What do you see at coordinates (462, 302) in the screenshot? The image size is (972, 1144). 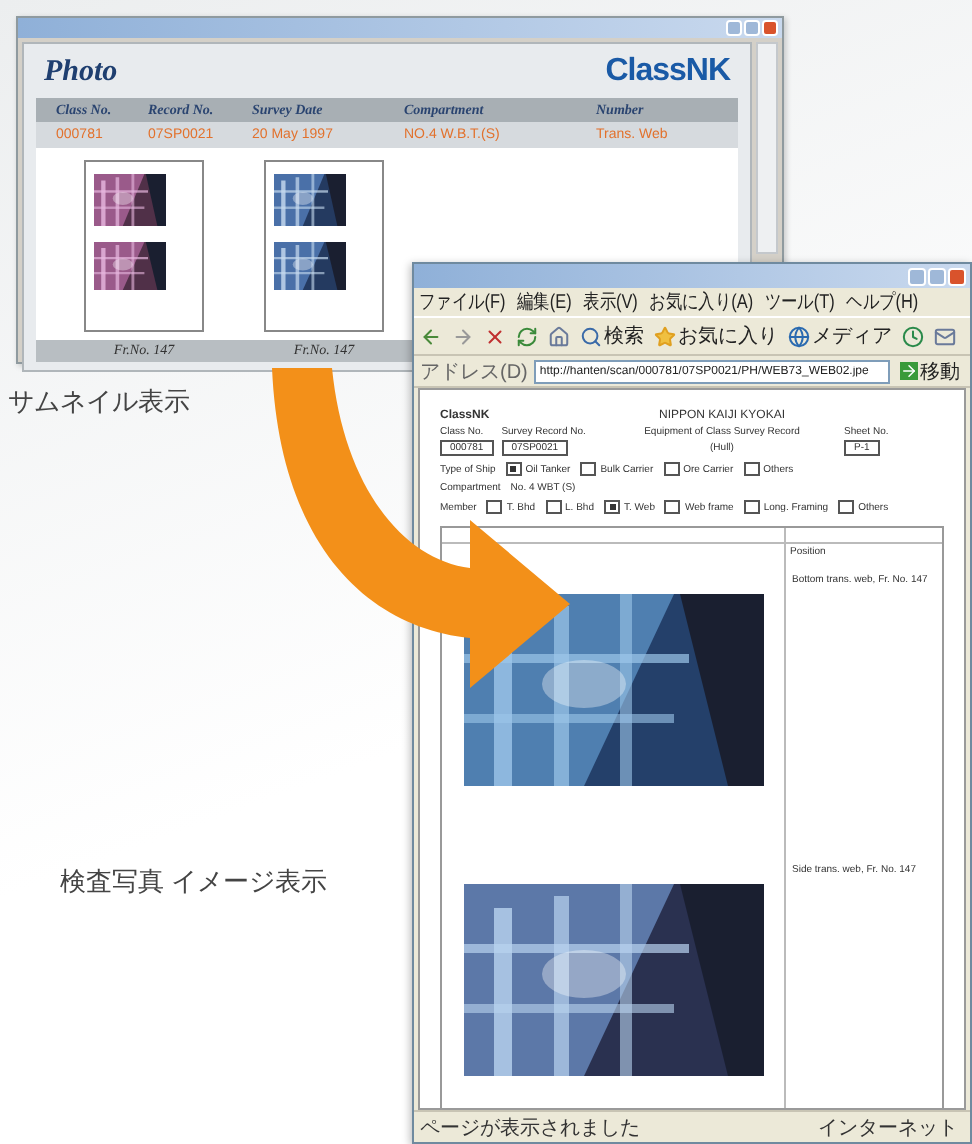 I see `menu-item: ファイル(F)` at bounding box center [462, 302].